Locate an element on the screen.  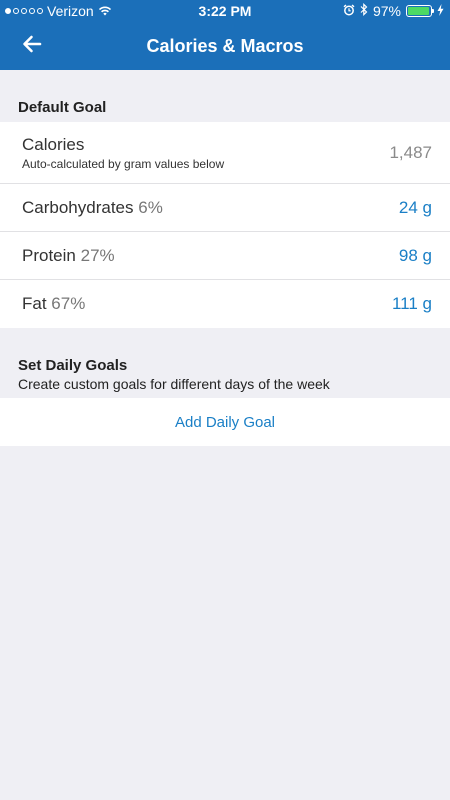
macro-name: Fat is located at coordinates (34, 303).